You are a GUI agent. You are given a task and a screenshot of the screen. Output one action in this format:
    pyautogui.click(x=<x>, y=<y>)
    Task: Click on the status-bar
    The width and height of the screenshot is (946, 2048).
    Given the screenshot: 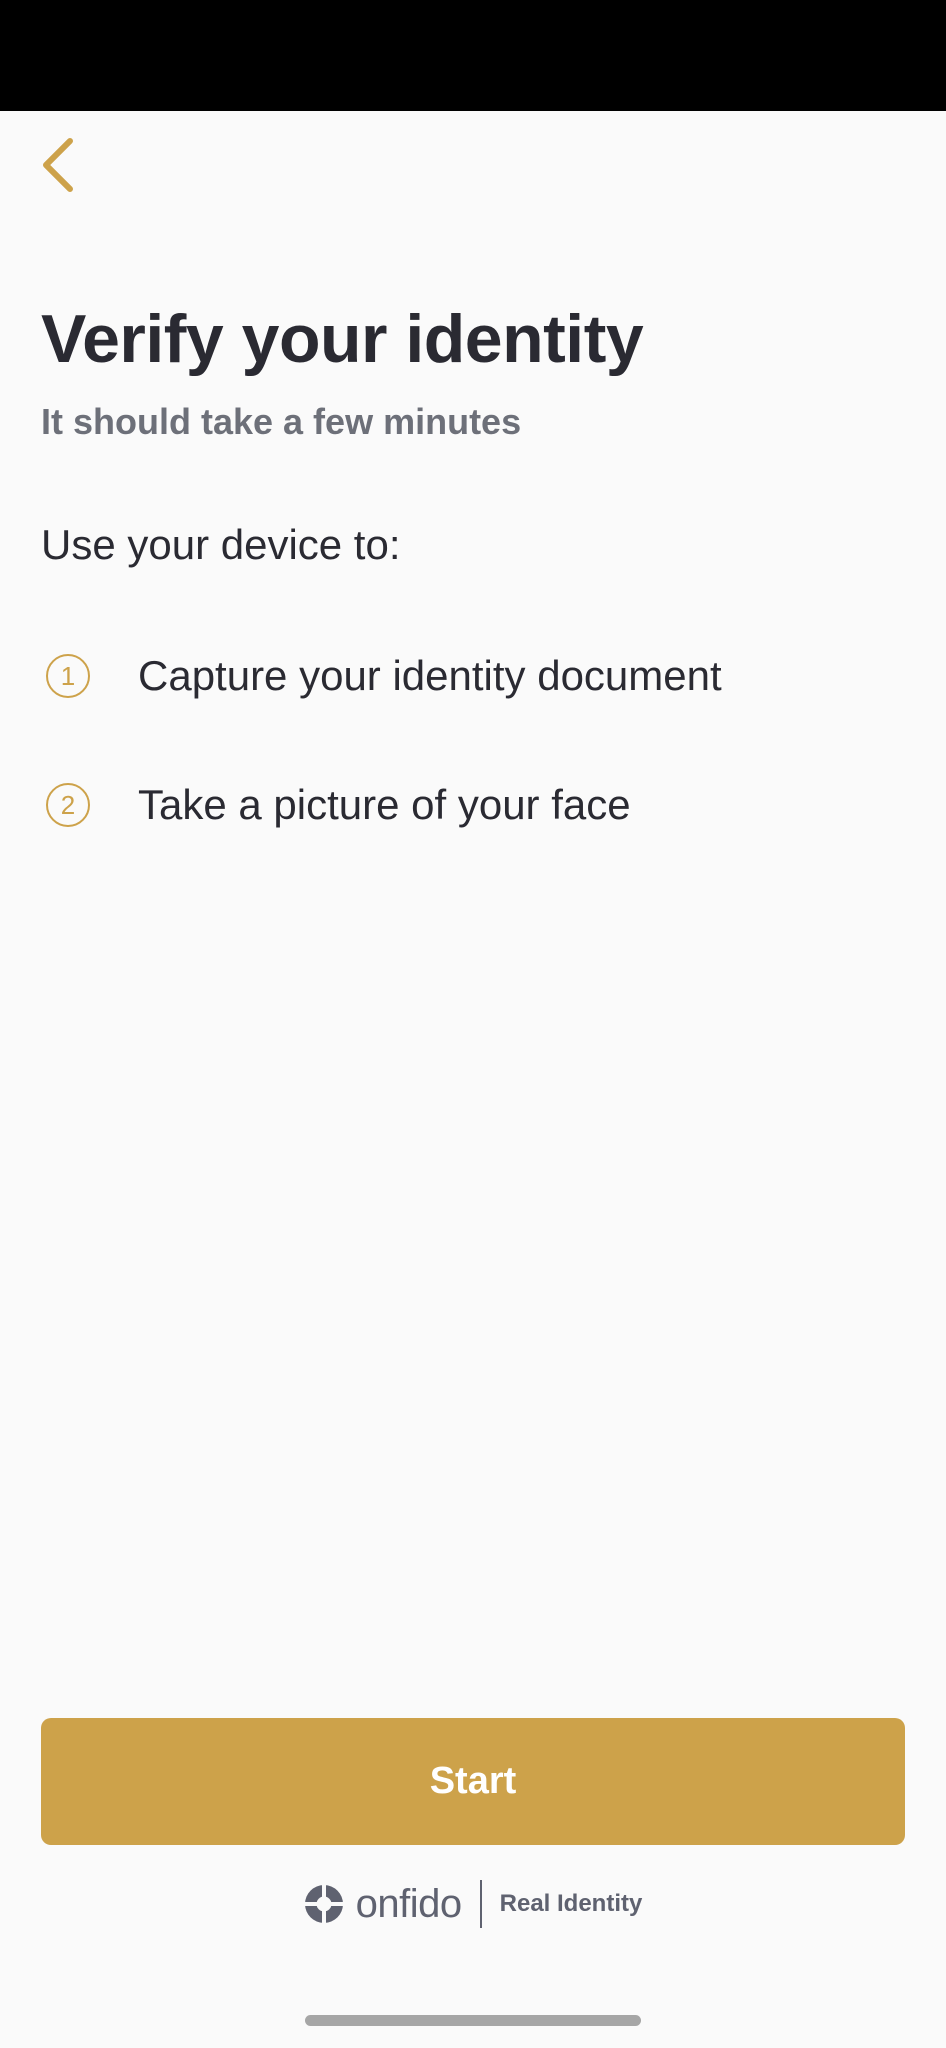 What is the action you would take?
    pyautogui.click(x=473, y=55)
    